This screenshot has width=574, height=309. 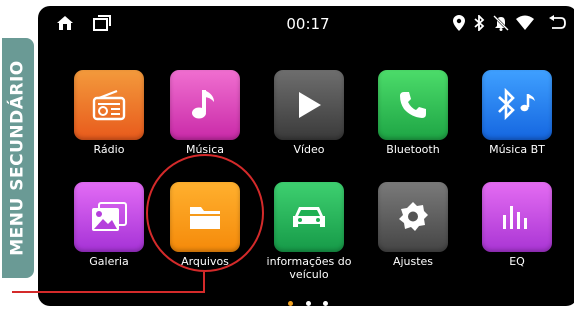 I want to click on bluetooth-icon, so click(x=479, y=23).